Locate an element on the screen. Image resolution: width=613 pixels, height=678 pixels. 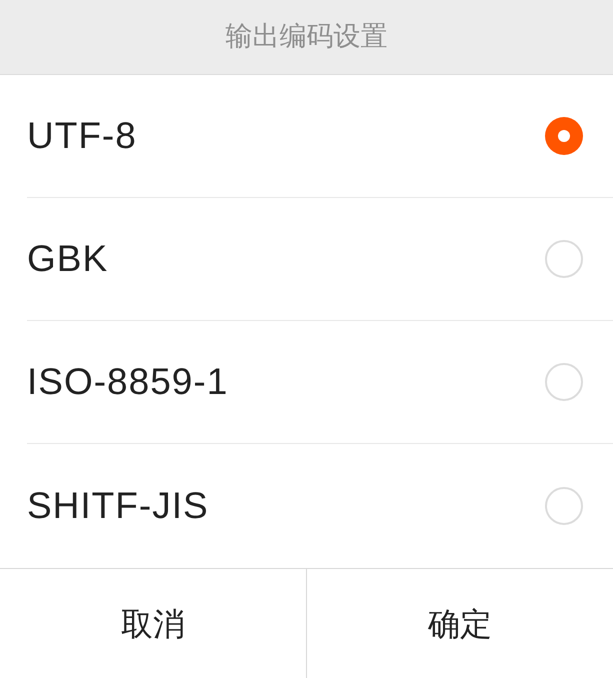
option-label: UTF-8 is located at coordinates (82, 136).